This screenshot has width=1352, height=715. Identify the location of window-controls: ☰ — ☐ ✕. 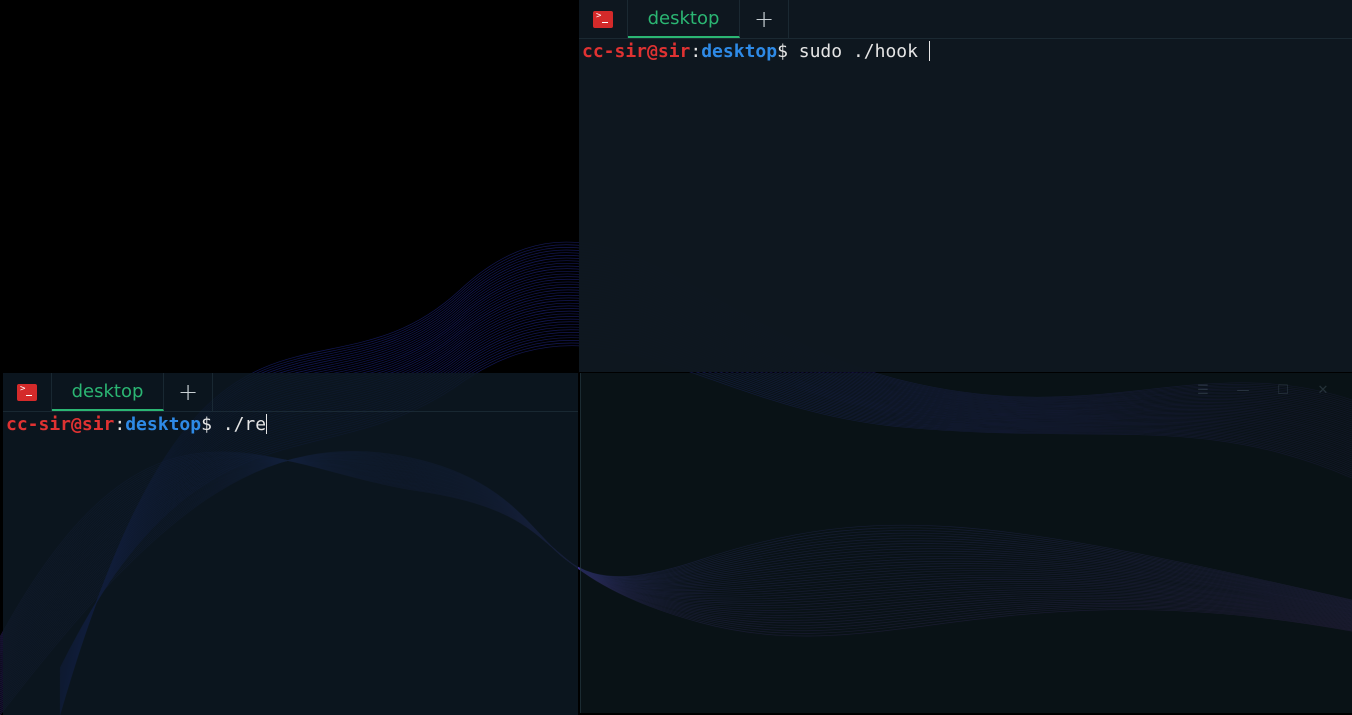
(1263, 390).